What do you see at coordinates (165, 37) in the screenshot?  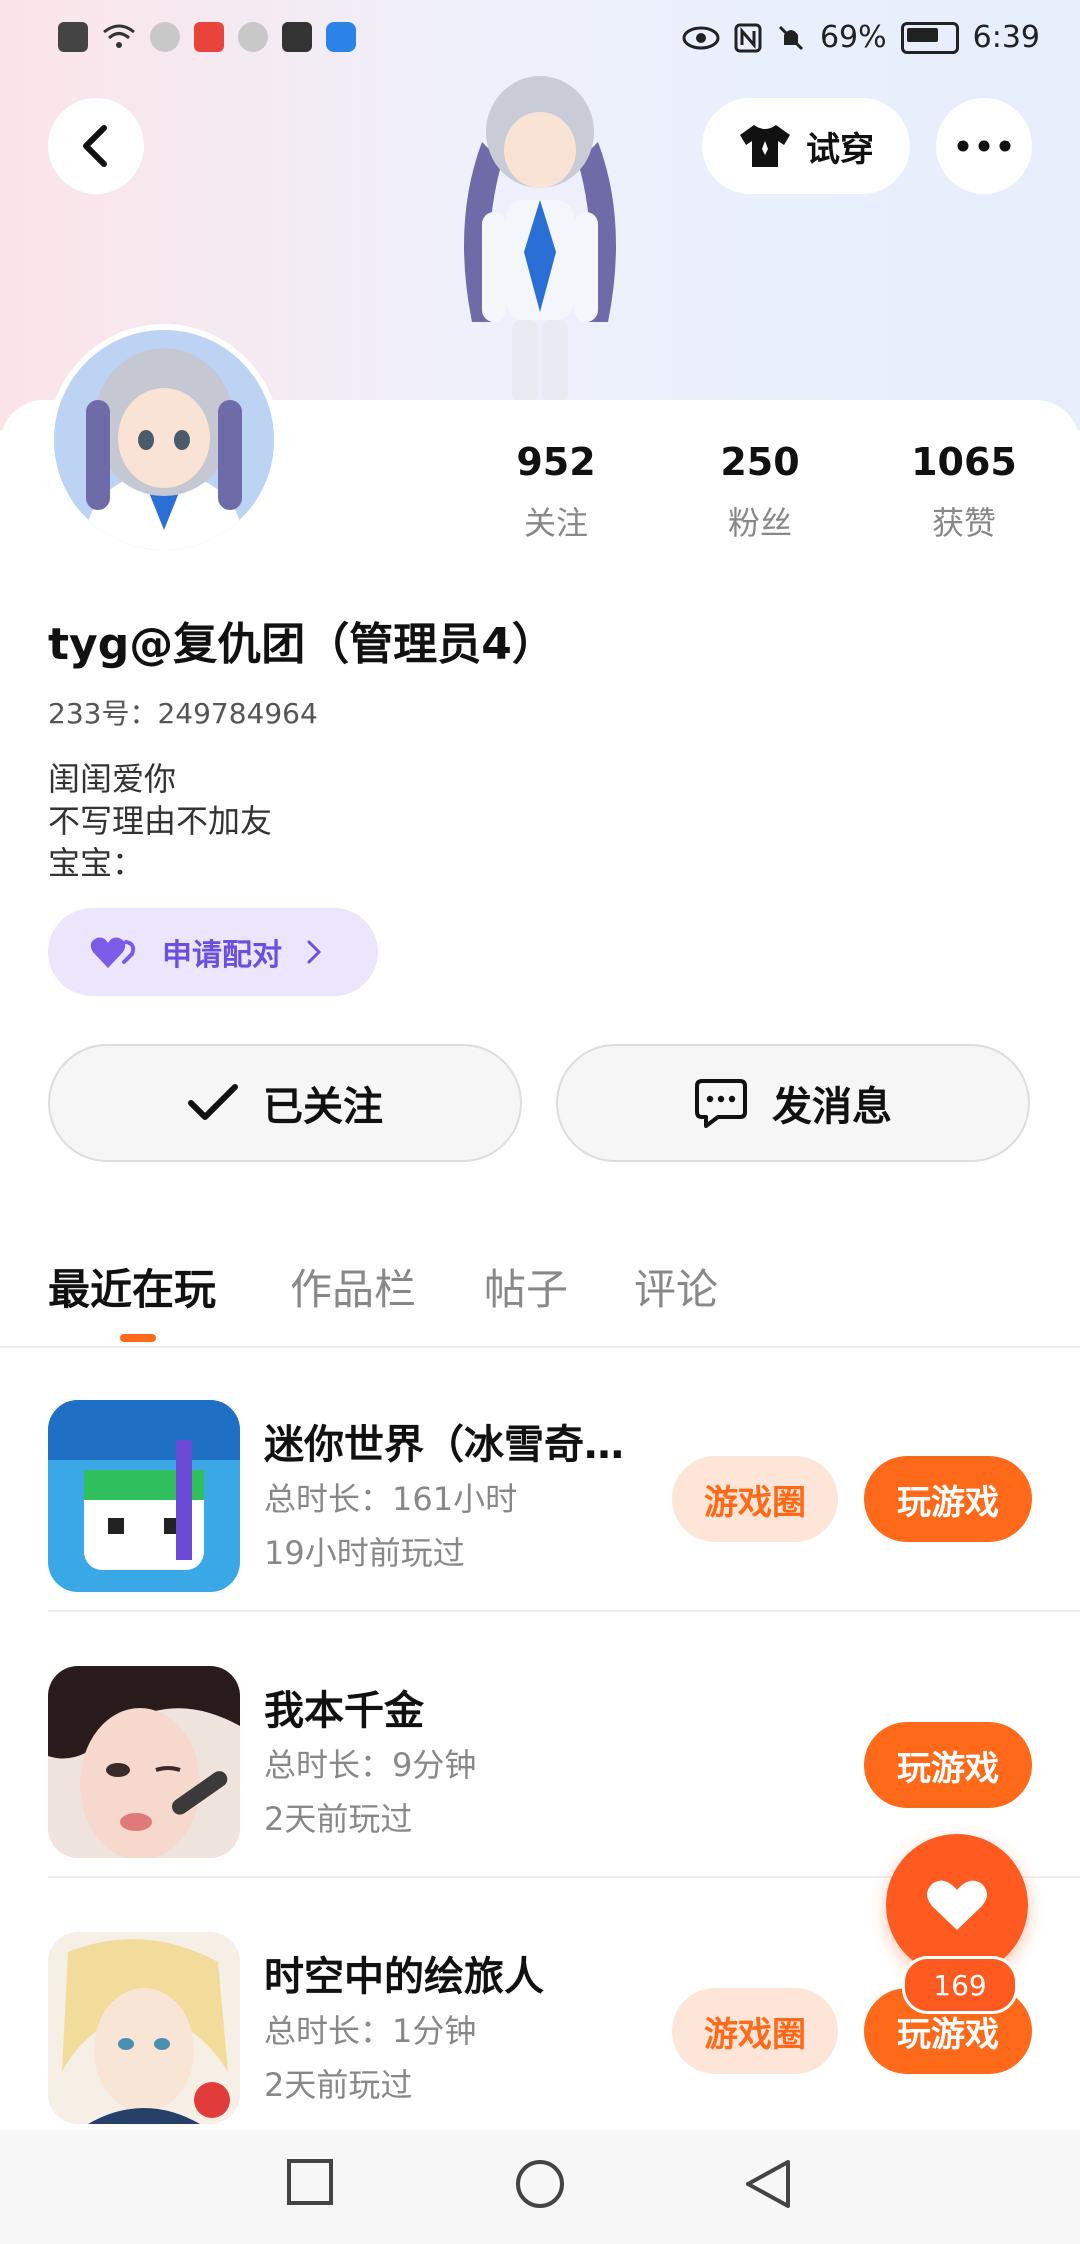 I see `weather-icon` at bounding box center [165, 37].